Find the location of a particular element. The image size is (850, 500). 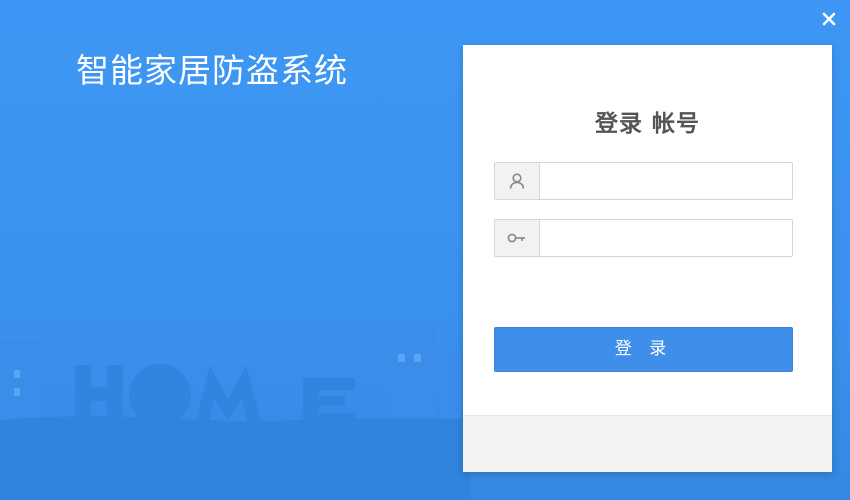

password-icon-box is located at coordinates (517, 238).